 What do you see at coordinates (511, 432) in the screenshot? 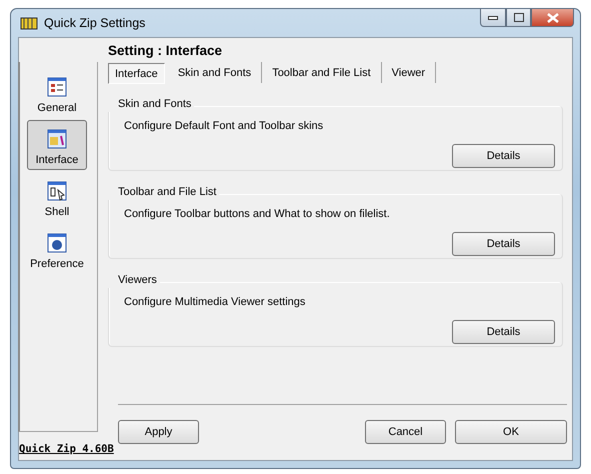
I see `ok-button: OK` at bounding box center [511, 432].